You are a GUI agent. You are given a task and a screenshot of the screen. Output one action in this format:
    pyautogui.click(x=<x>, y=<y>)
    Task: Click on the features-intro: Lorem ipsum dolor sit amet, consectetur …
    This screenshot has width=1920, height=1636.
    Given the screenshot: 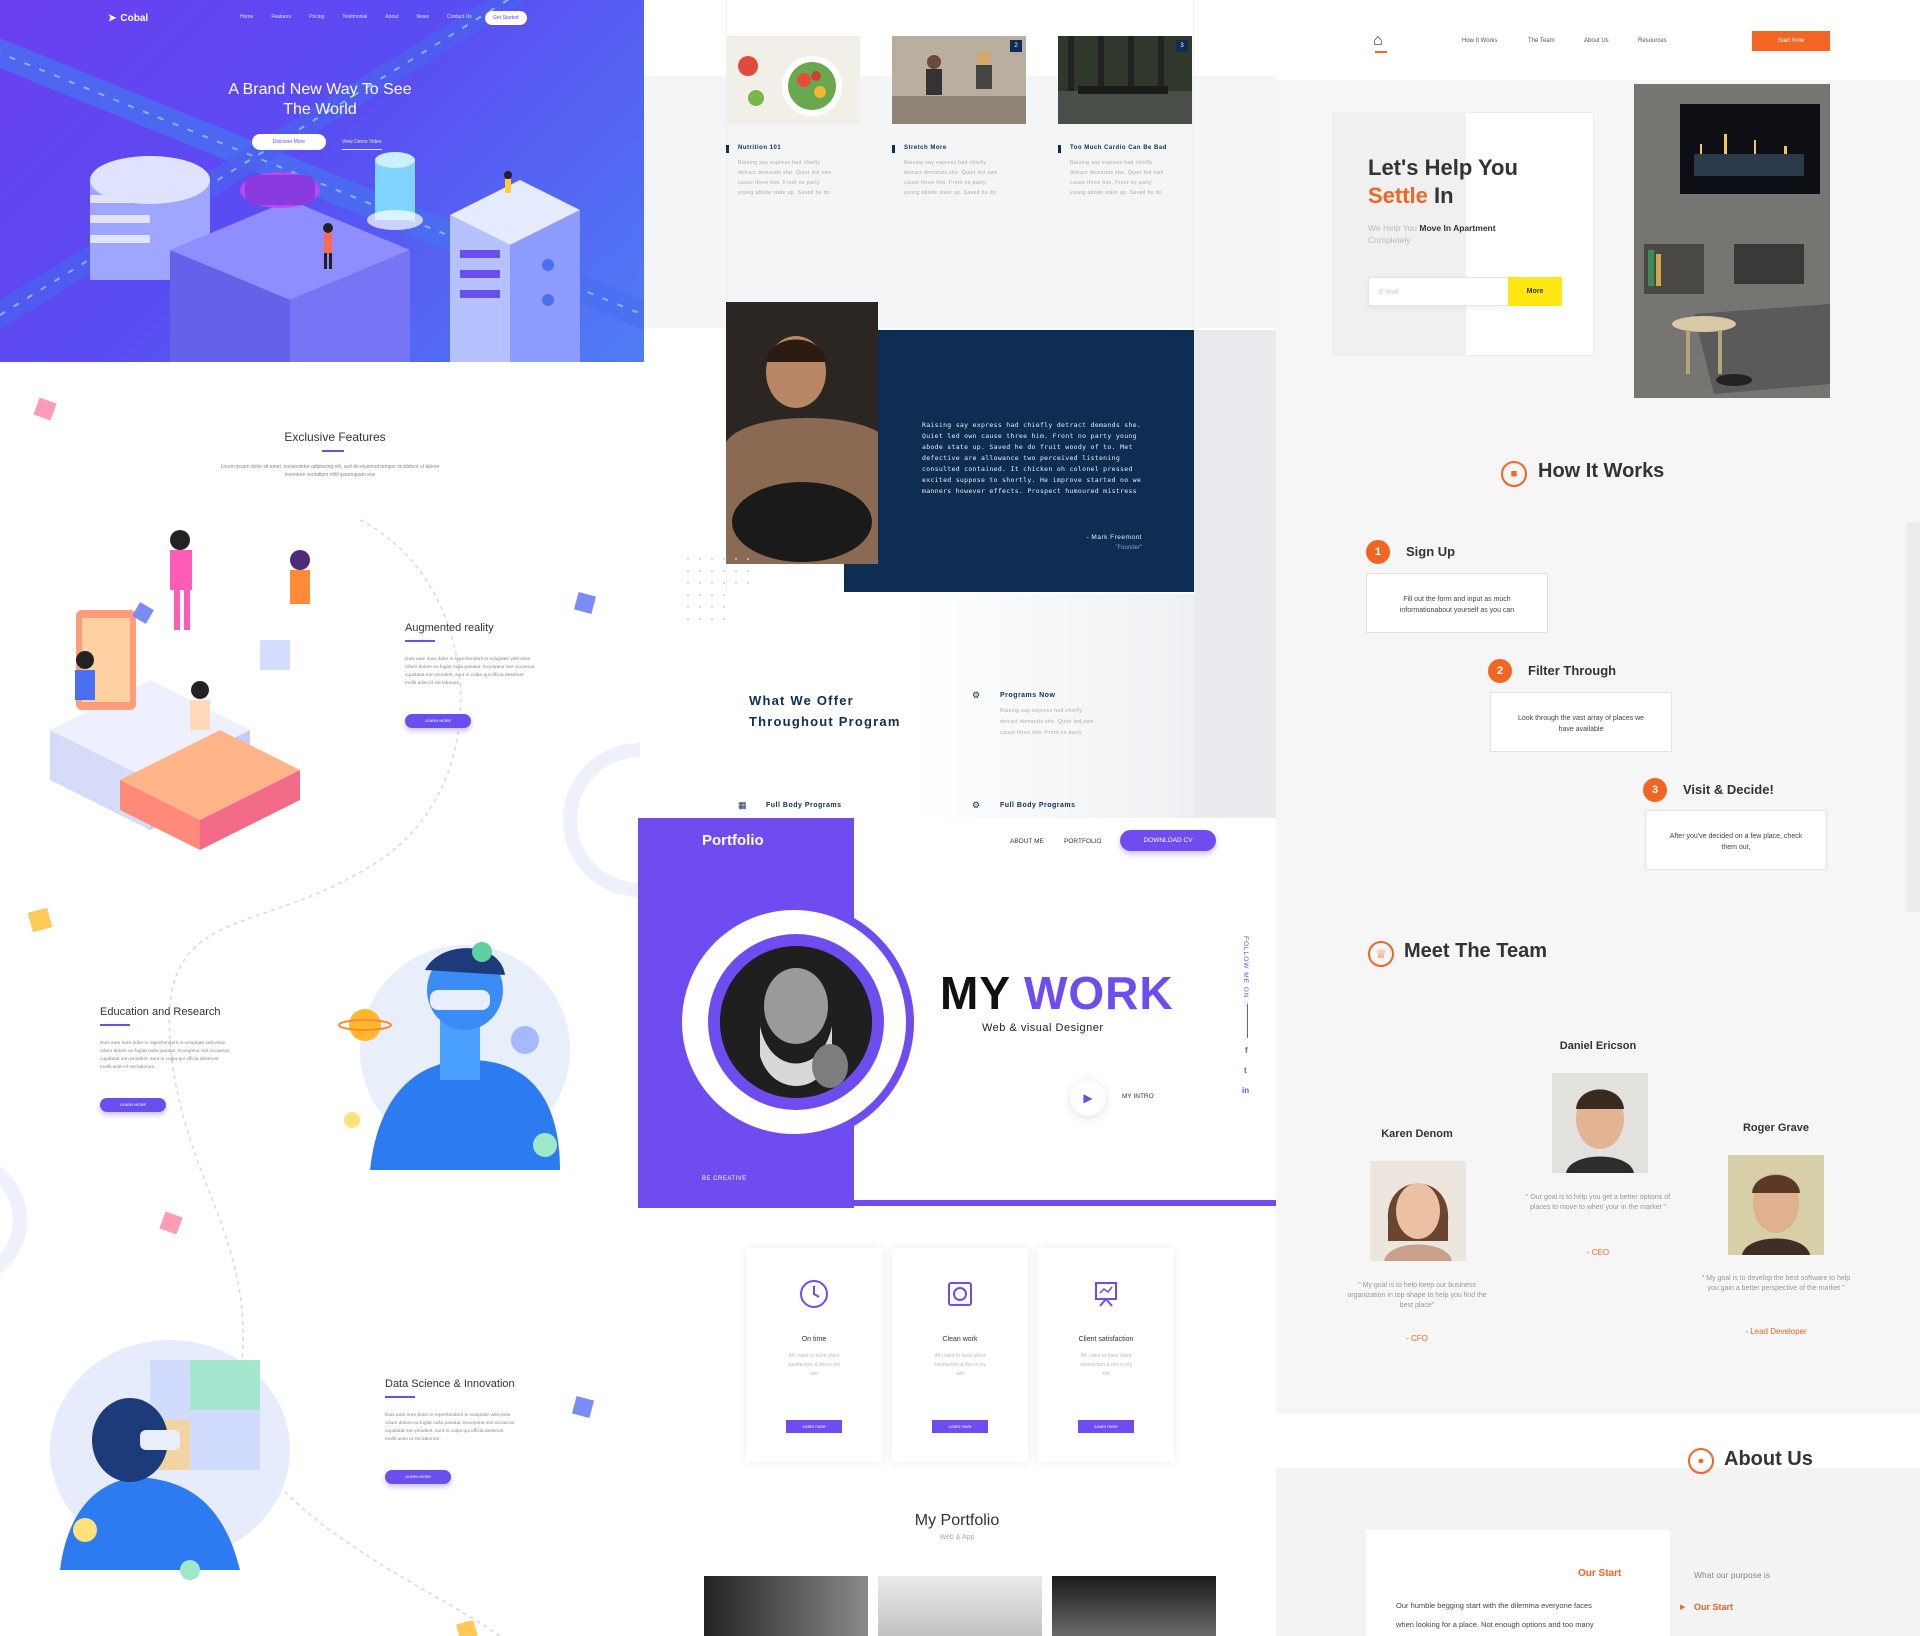 What is the action you would take?
    pyautogui.click(x=330, y=471)
    